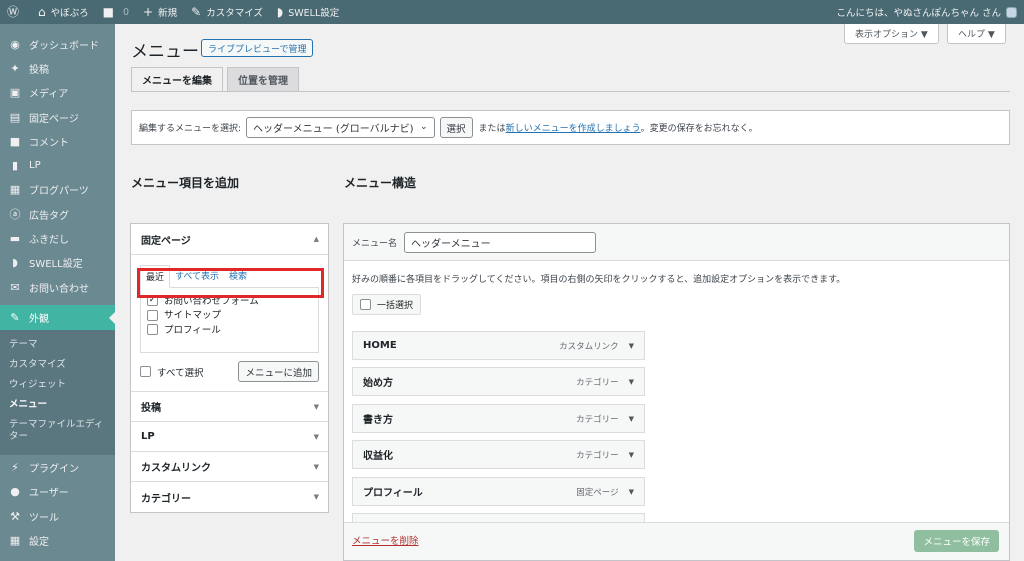 The image size is (1024, 561). I want to click on bulk-select-checkbox, so click(365, 304).